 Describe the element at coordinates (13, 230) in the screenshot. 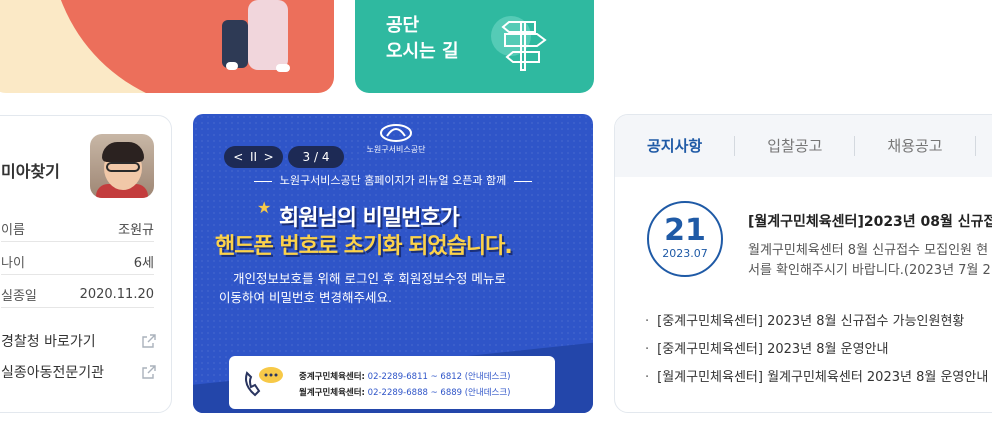

I see `info-key: 이름` at that location.